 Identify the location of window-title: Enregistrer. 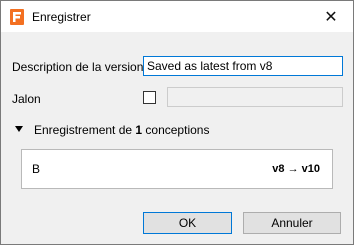
(61, 17).